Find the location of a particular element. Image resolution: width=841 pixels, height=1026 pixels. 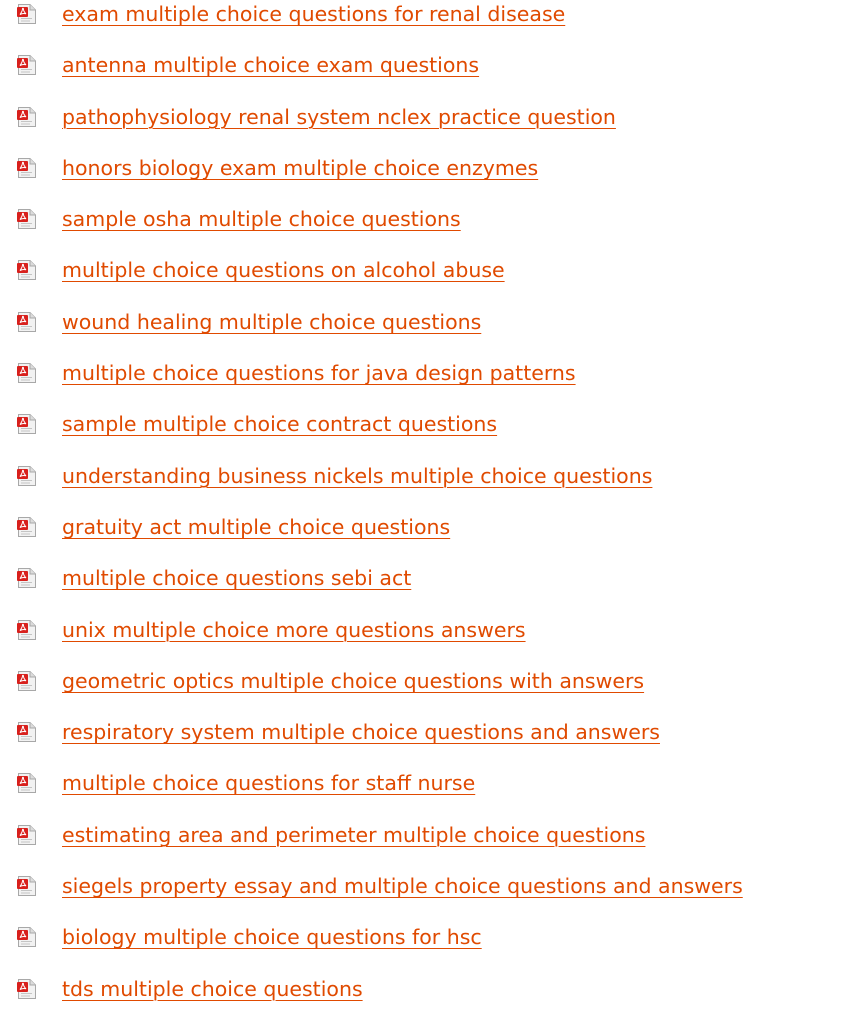

list-item: antenna multiple choice exam questions is located at coordinates (420, 76).